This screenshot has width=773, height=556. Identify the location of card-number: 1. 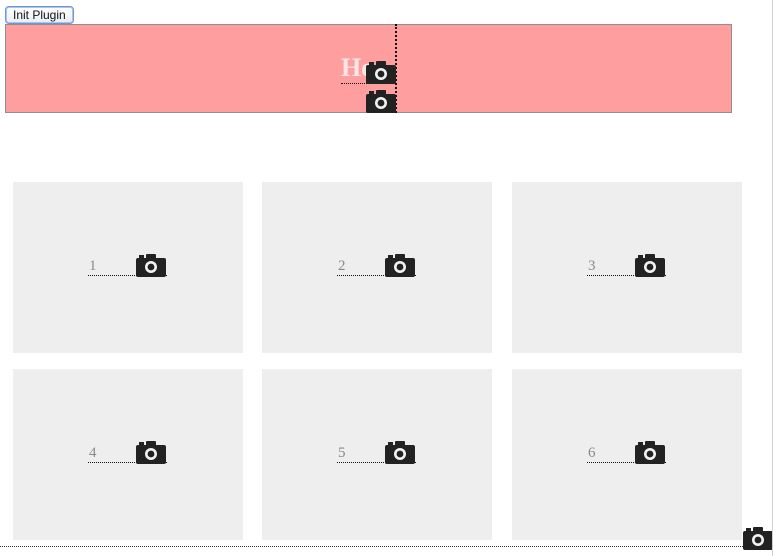
(93, 266).